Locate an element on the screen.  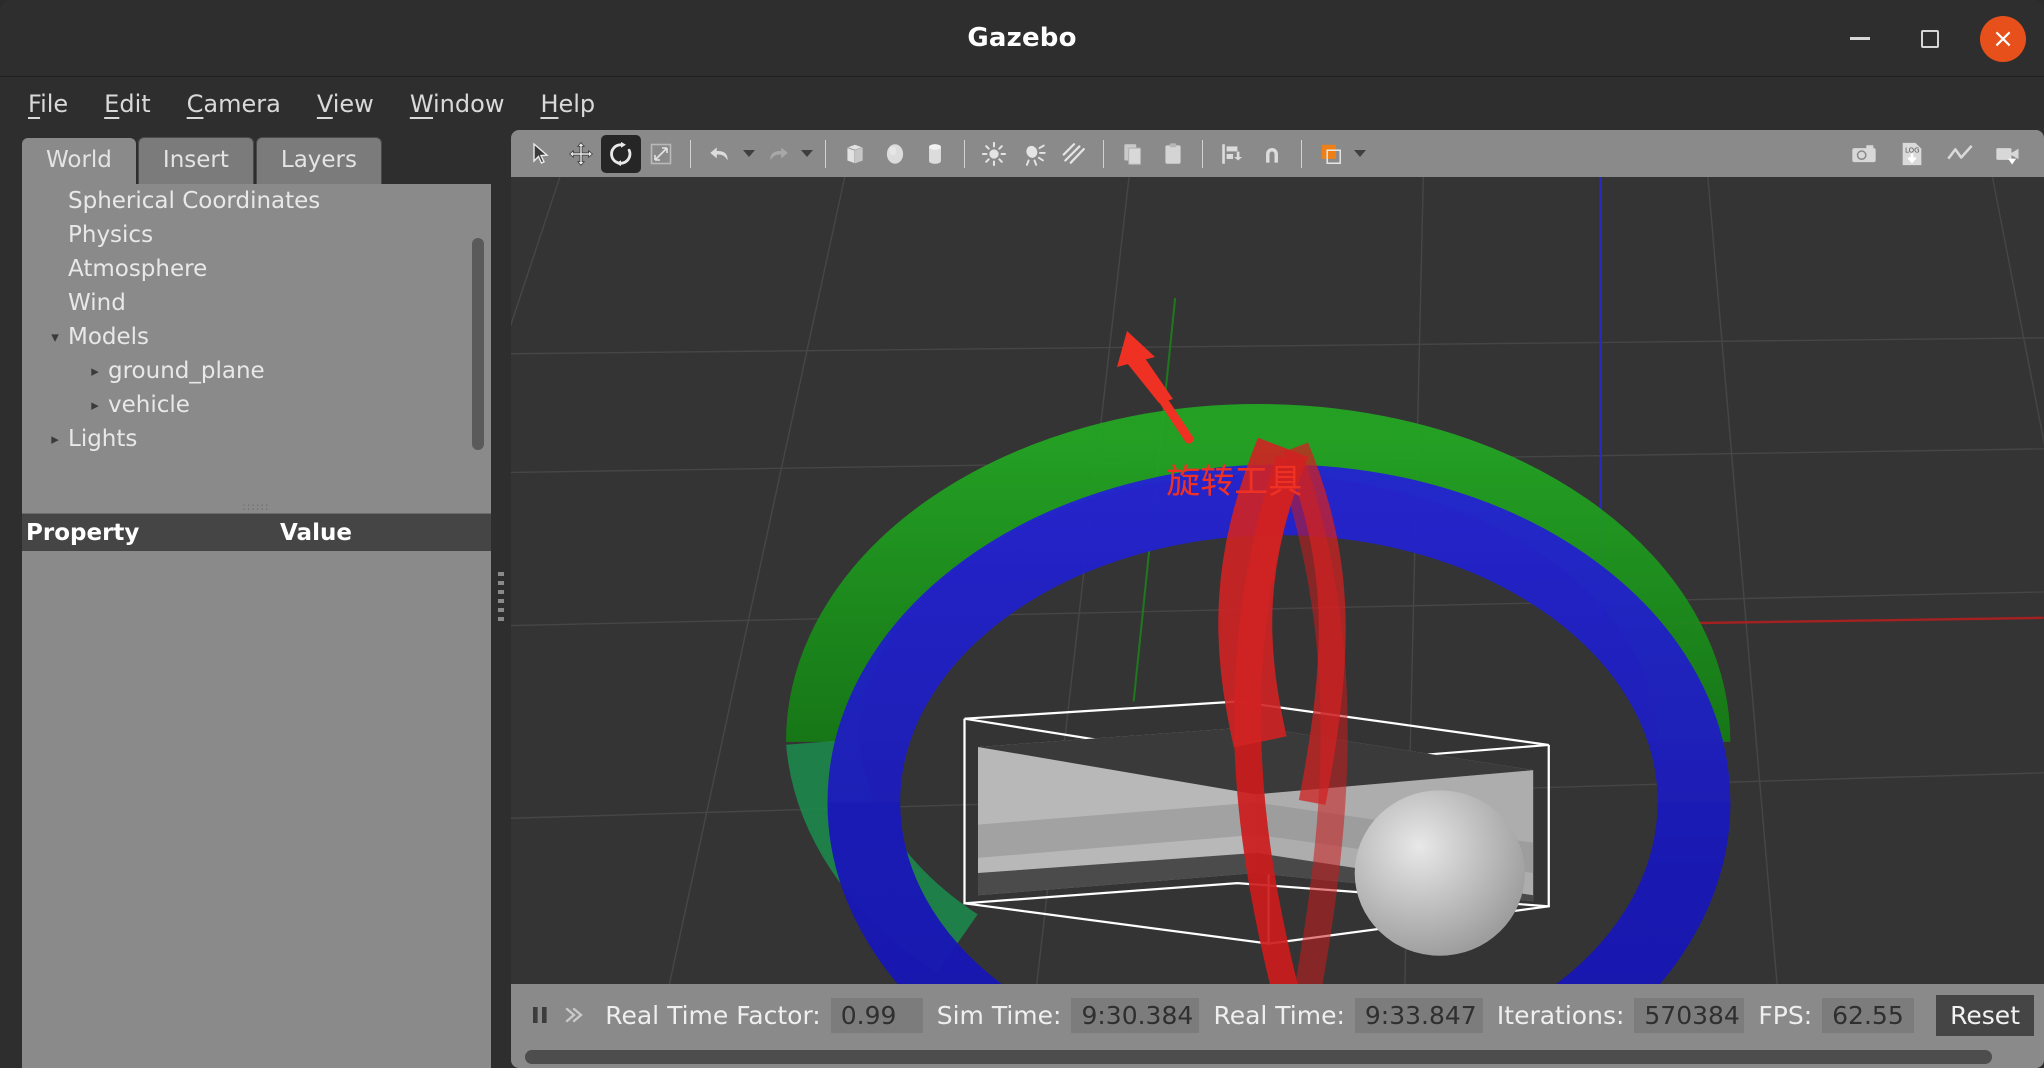
view-layers-dropdown-icon is located at coordinates (1360, 154).